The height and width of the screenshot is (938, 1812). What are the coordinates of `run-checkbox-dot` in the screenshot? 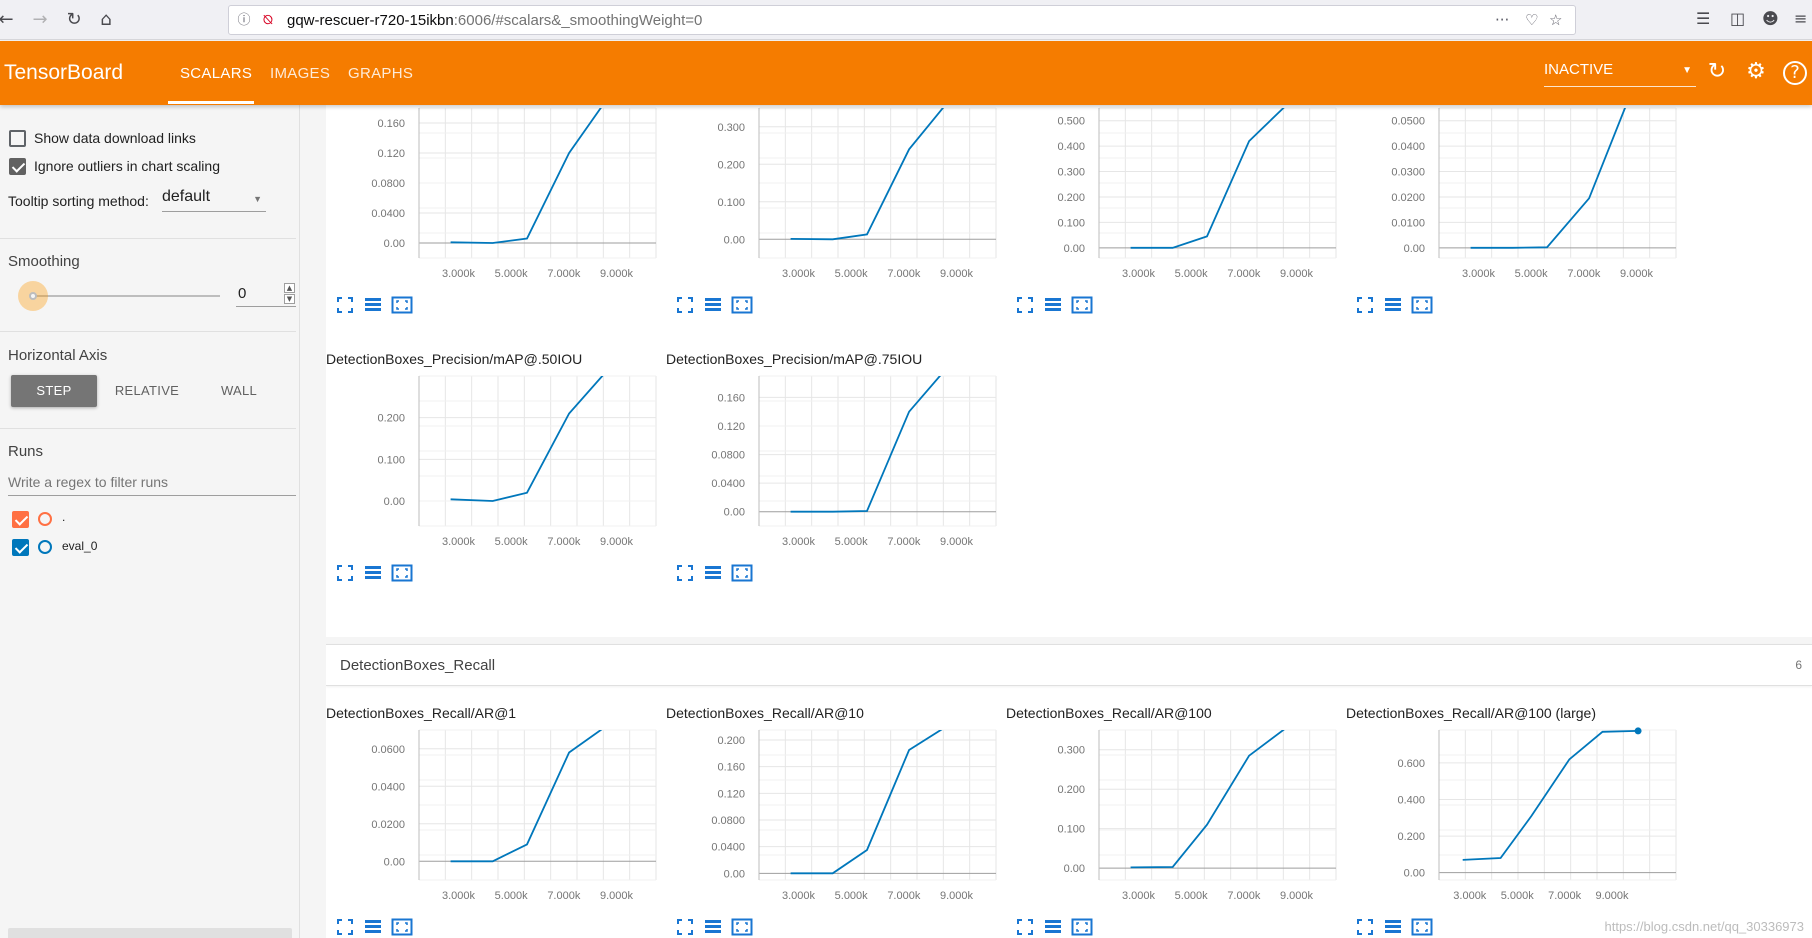 It's located at (20, 519).